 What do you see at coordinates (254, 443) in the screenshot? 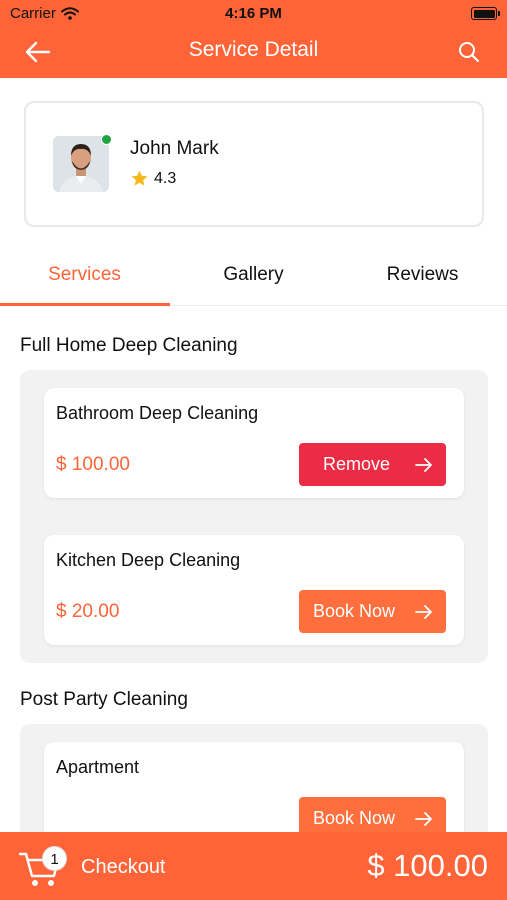
I see `service-card: Bathroom Deep Cleaning $ 100.00 Remove` at bounding box center [254, 443].